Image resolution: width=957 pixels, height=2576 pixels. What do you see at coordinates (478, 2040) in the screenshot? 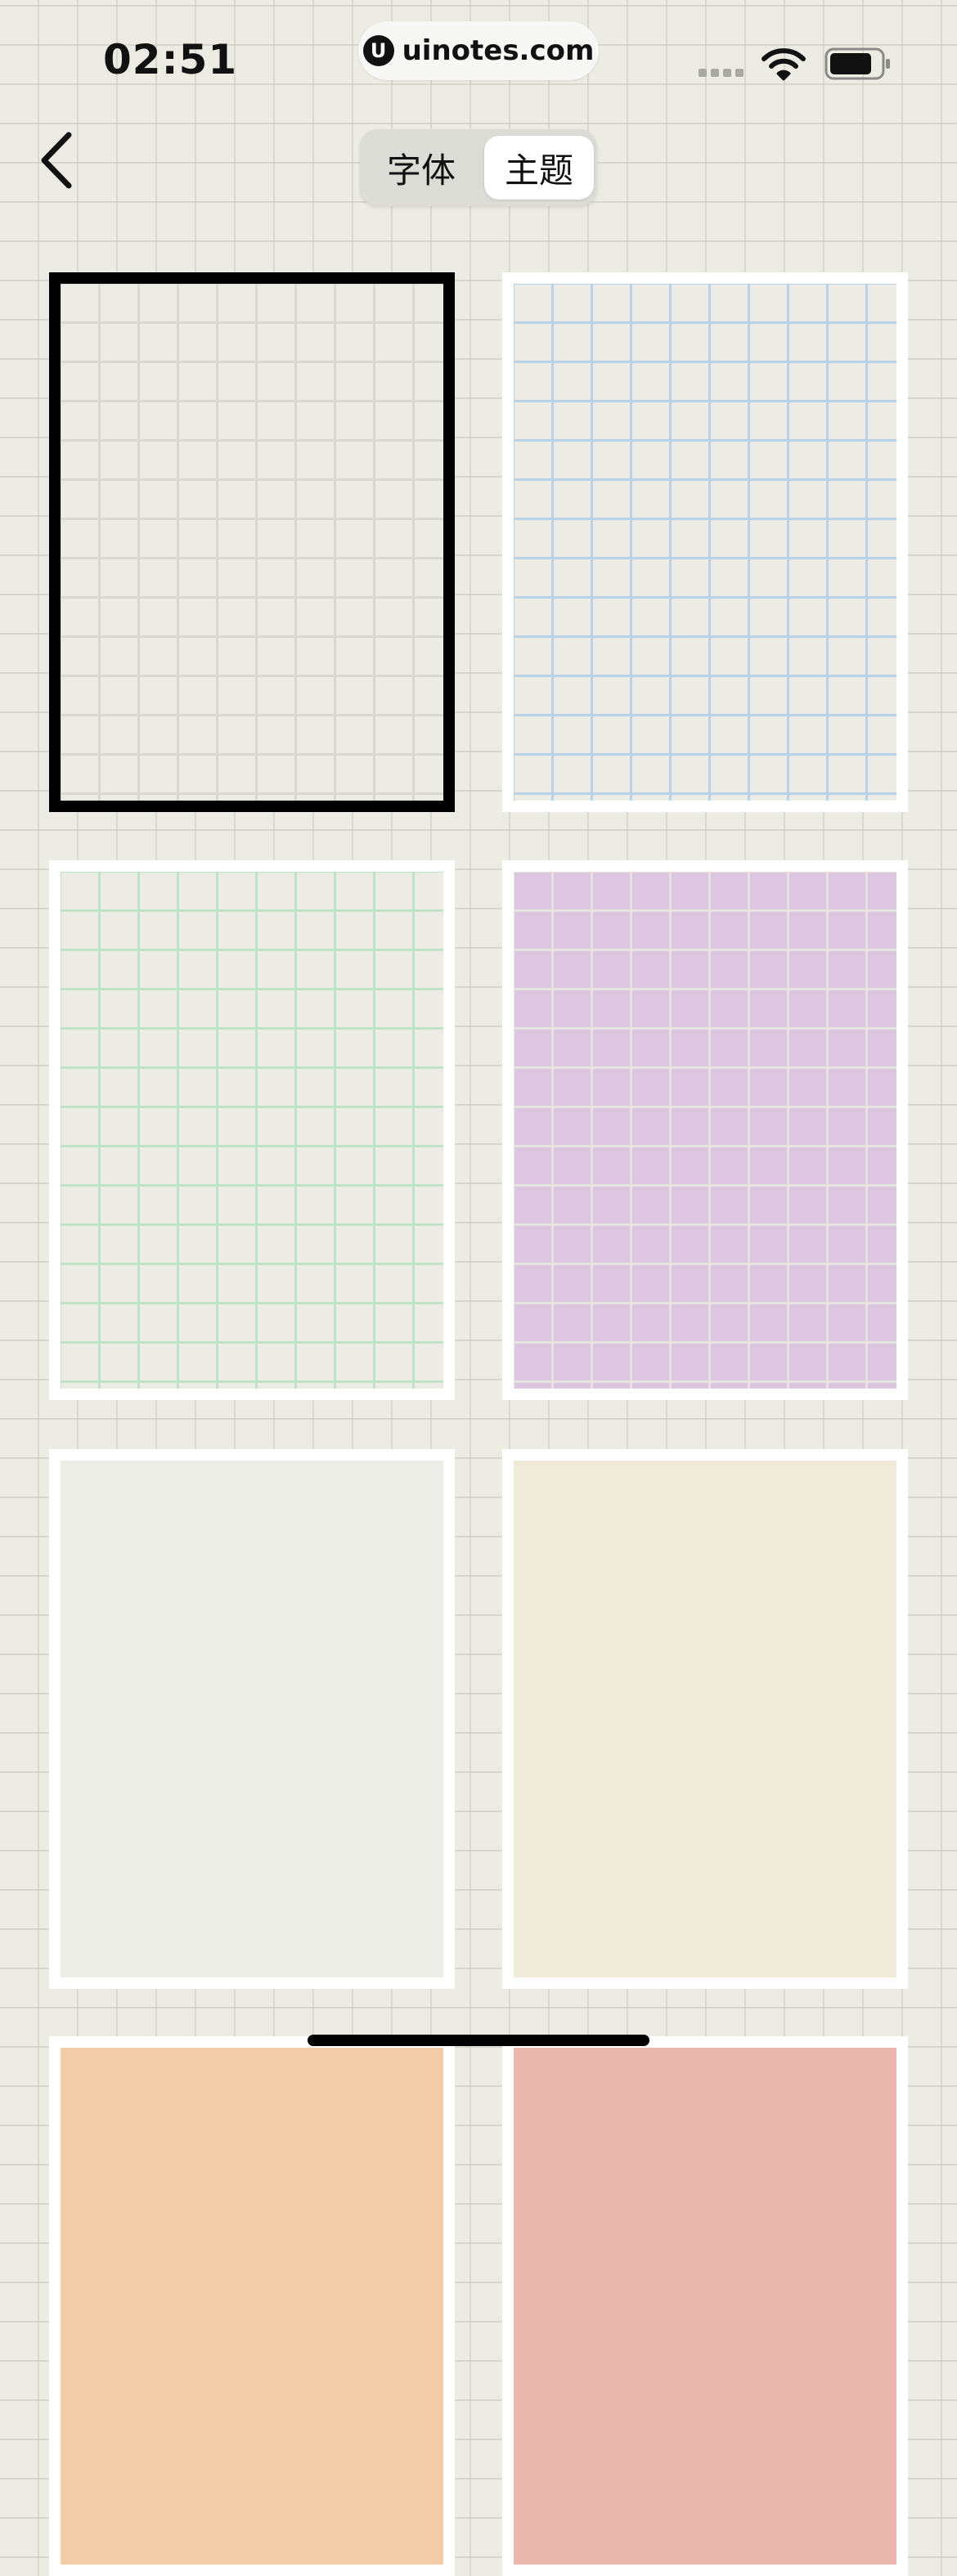
I see `home-indicator` at bounding box center [478, 2040].